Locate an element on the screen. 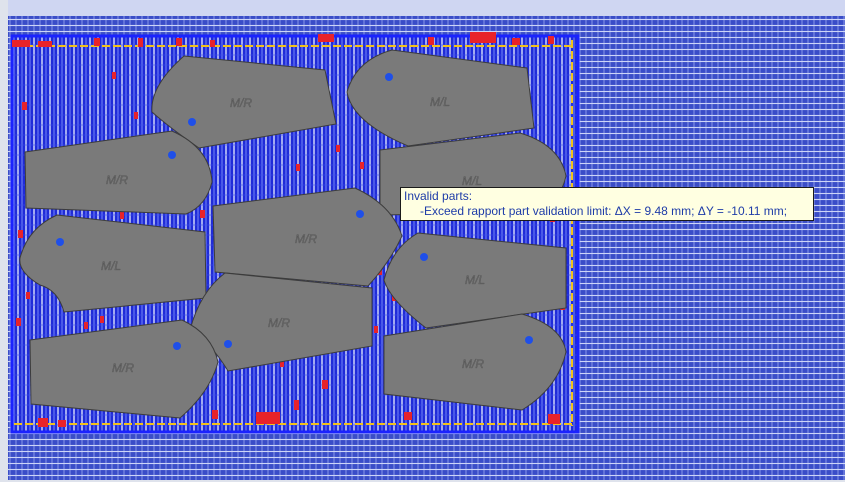 This screenshot has height=482, width=845. tooltip-title: Invalid parts: is located at coordinates (438, 196).